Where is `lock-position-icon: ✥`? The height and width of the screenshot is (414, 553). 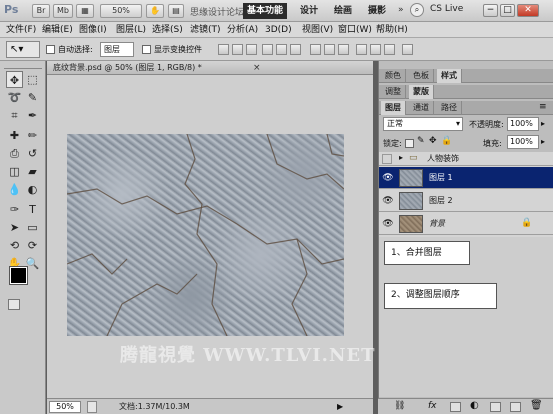 lock-position-icon: ✥ is located at coordinates (433, 141).